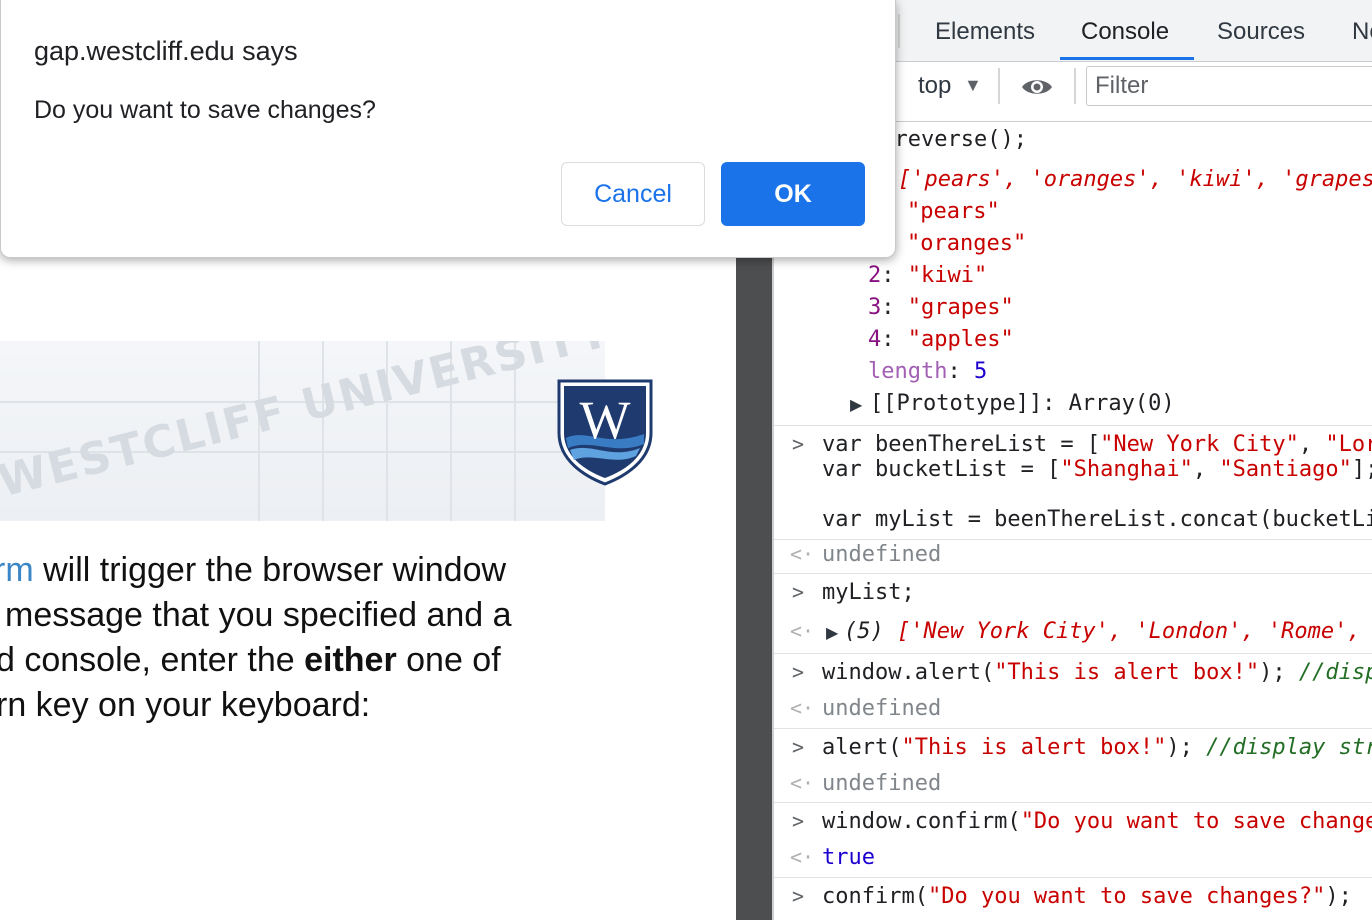 The image size is (1372, 920). What do you see at coordinates (934, 86) in the screenshot?
I see `context-selector: top` at bounding box center [934, 86].